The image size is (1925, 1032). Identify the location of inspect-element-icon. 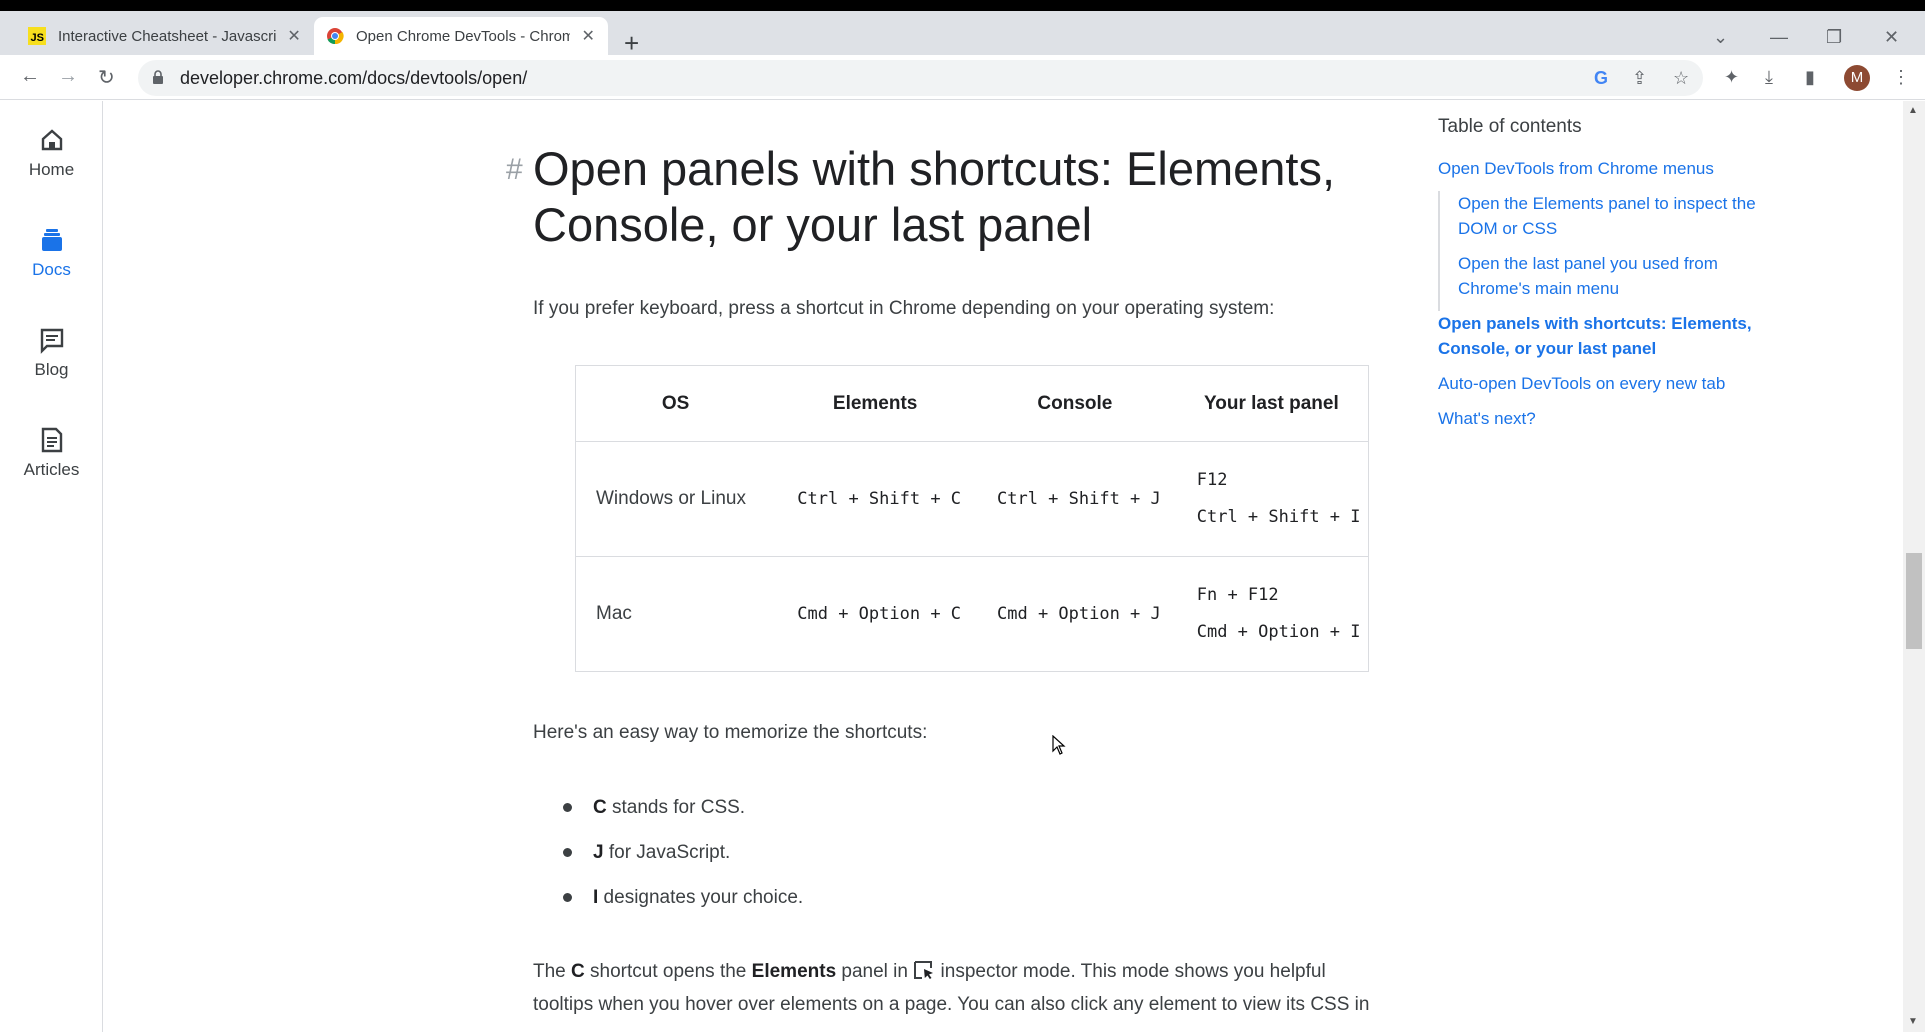
(924, 970).